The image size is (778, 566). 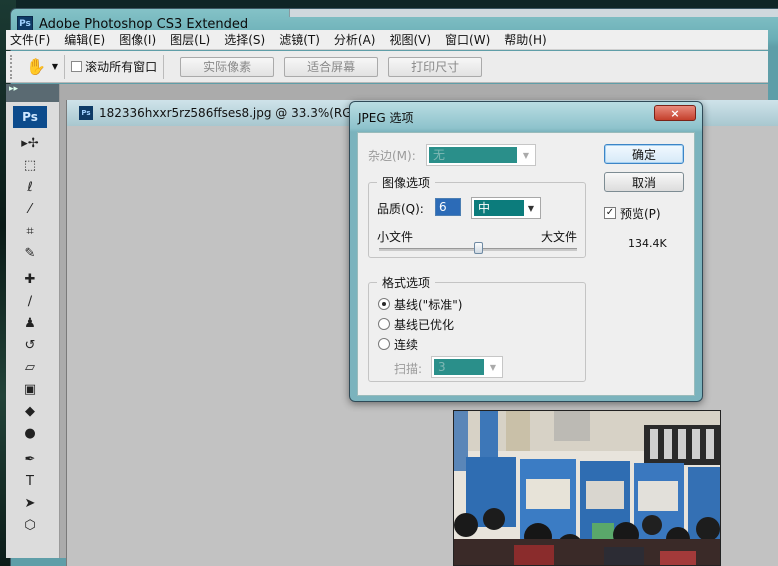 What do you see at coordinates (227, 66) in the screenshot?
I see `actual-pixels-button: 实际像素` at bounding box center [227, 66].